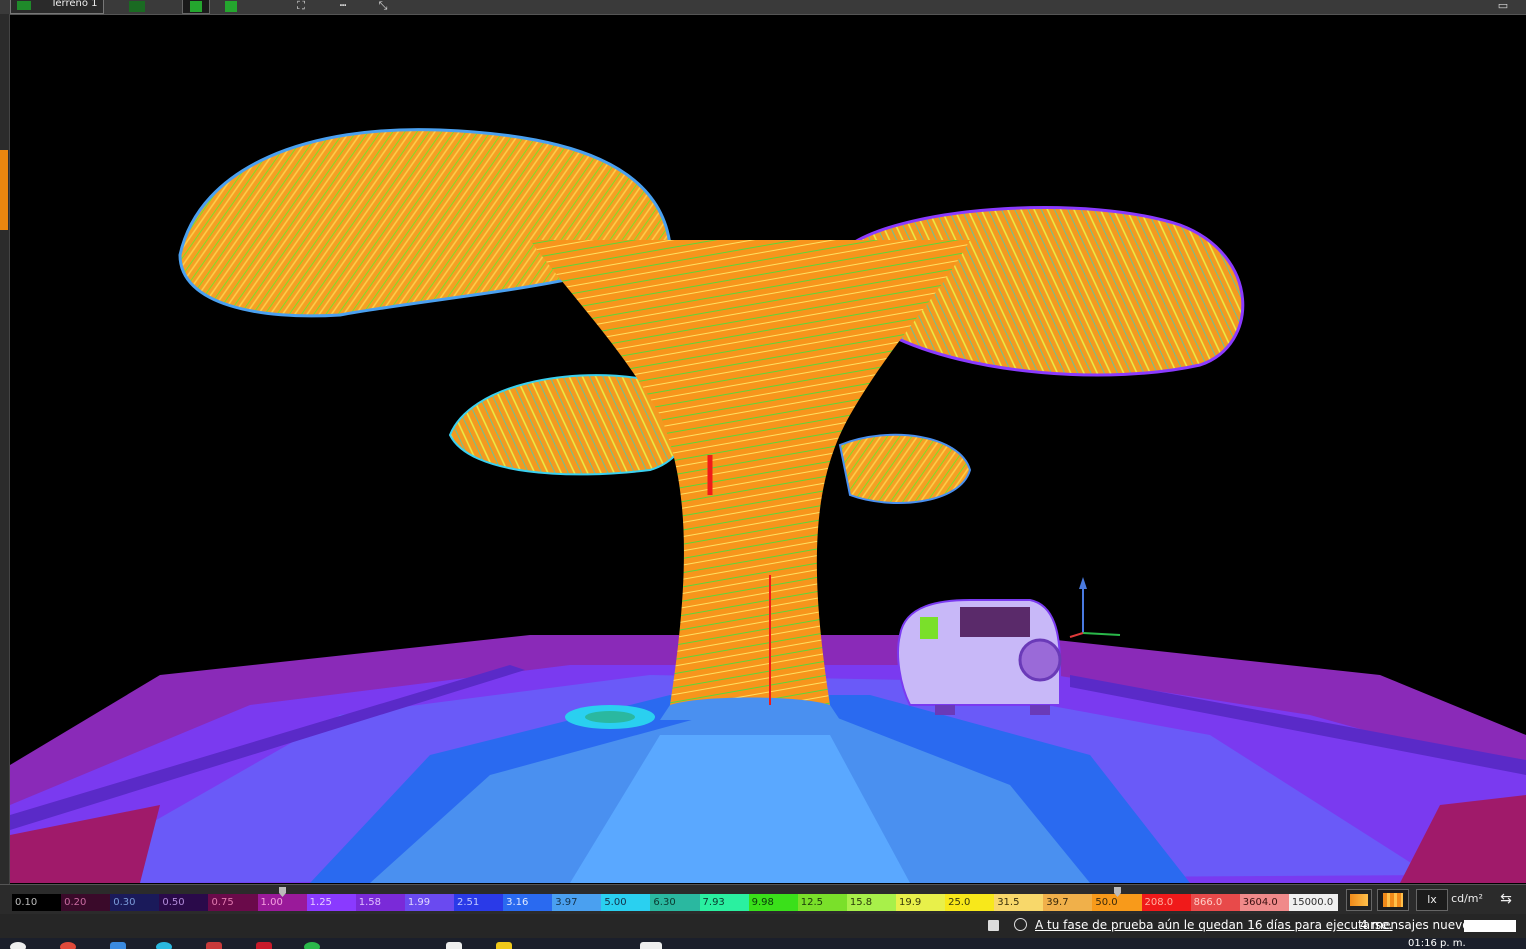 The height and width of the screenshot is (949, 1526). What do you see at coordinates (1313, 902) in the screenshot?
I see `legend-swatch: 15000.0` at bounding box center [1313, 902].